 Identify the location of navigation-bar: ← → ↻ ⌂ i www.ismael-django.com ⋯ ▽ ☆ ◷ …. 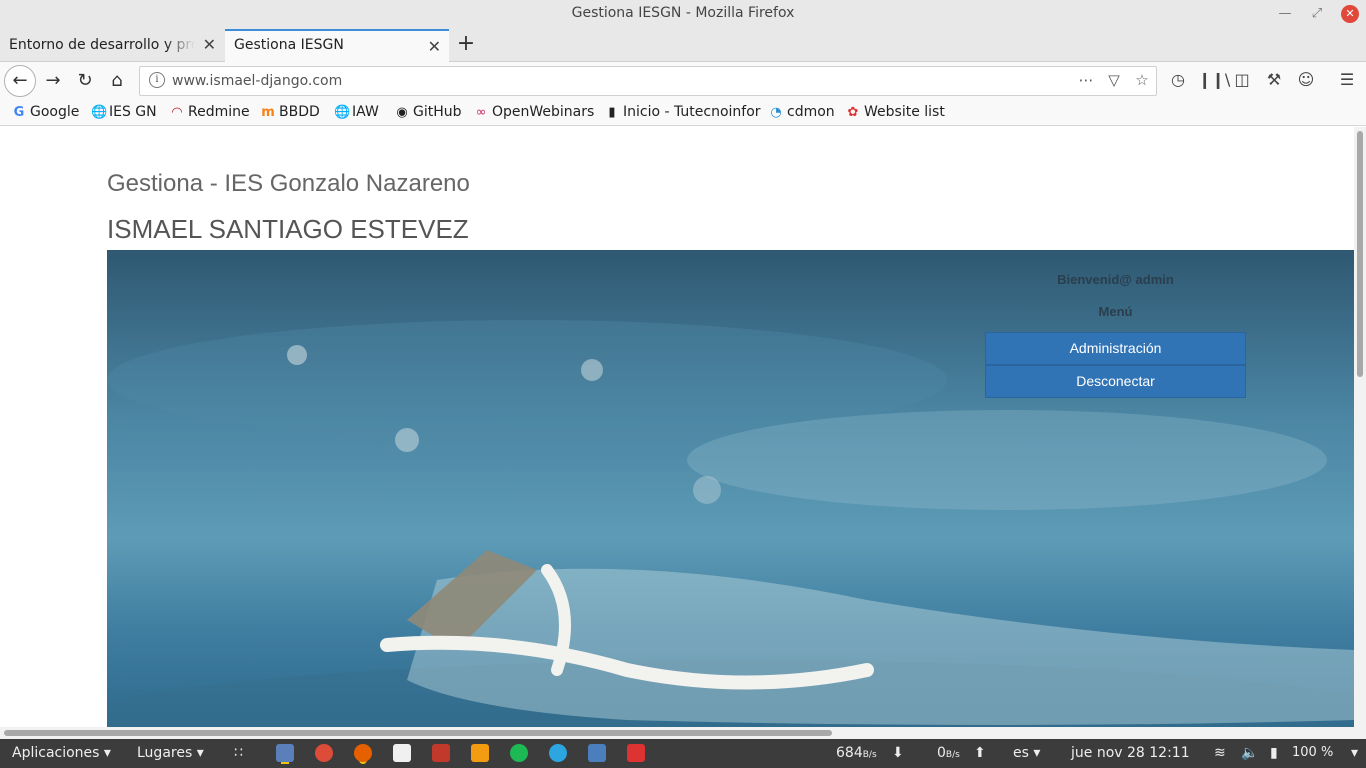
(683, 81).